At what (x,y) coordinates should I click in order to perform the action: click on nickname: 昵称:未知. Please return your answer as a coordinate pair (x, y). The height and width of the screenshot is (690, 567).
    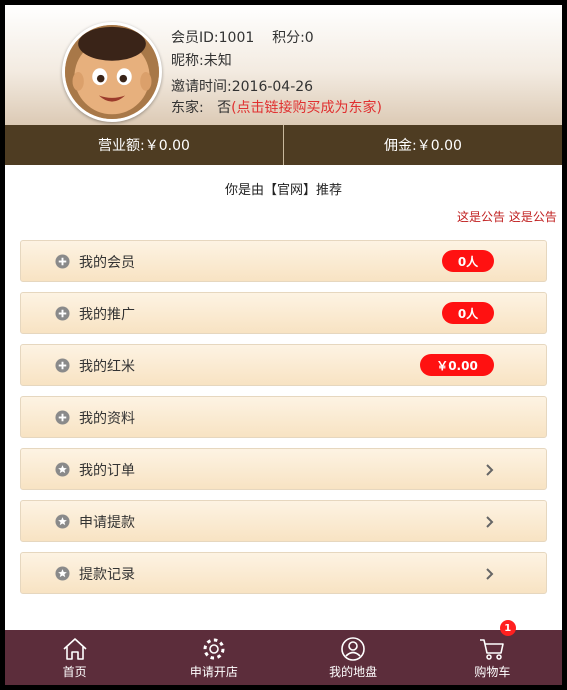
    Looking at the image, I should click on (201, 61).